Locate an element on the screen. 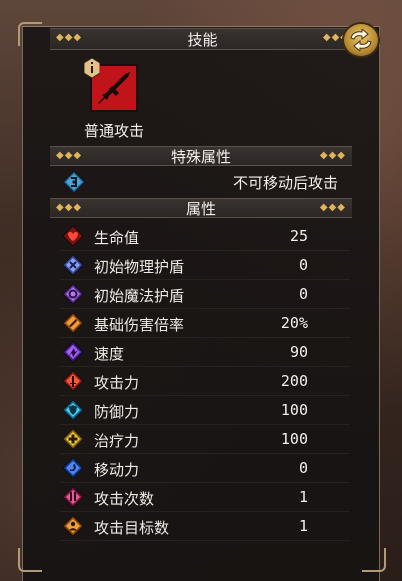  attribute-row-attack: 攻击力 200 is located at coordinates (205, 382).